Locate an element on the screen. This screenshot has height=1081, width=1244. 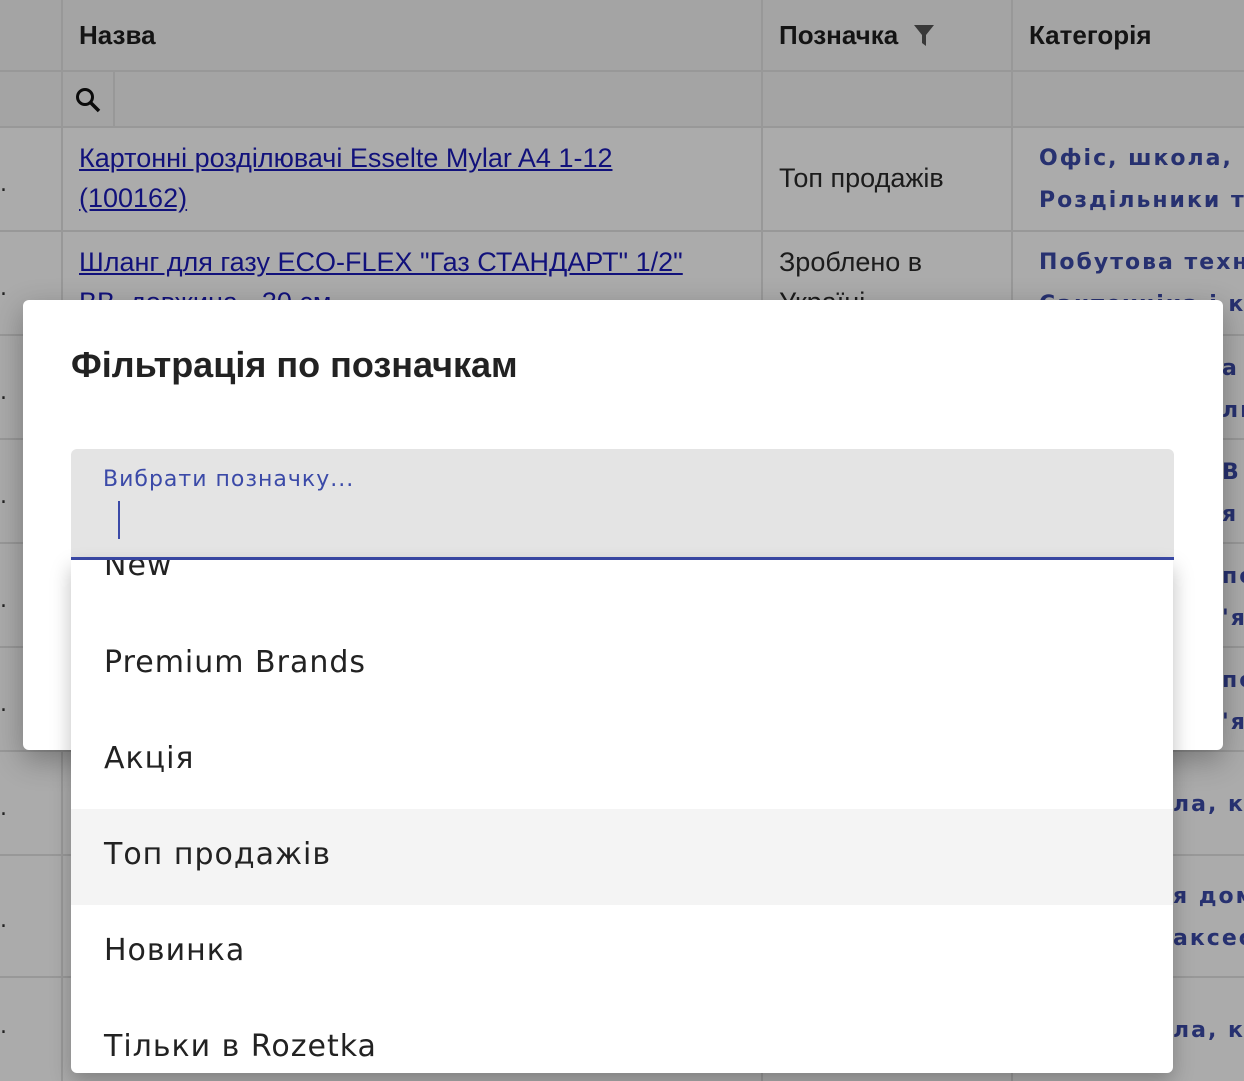
option-novelty: Новинка is located at coordinates (622, 953).